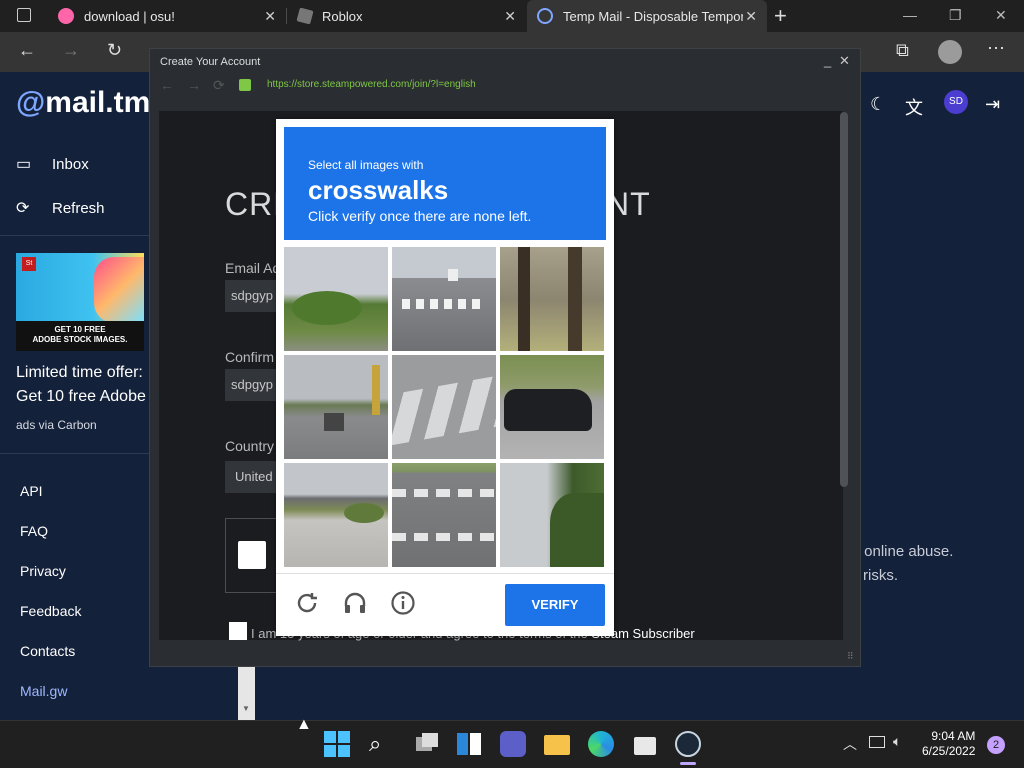 The image size is (1024, 768). I want to click on sidebar-item-refresh: ⟳ Refresh, so click(60, 208).